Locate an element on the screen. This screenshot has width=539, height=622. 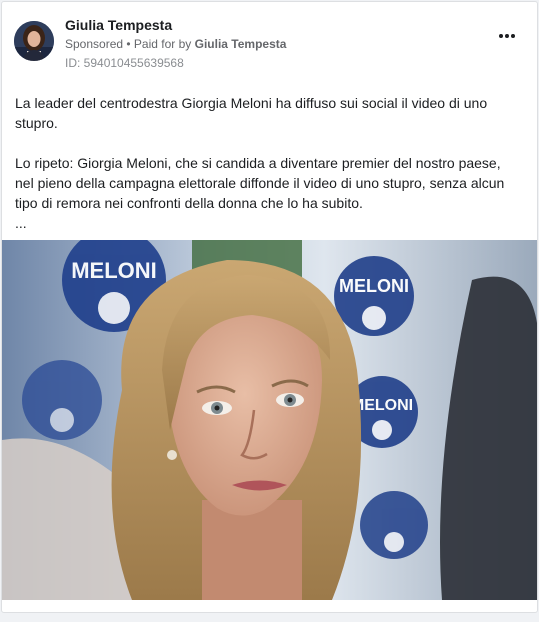
sponsor-line: Sponsored • Paid for by Giulia Tempesta is located at coordinates (175, 44).